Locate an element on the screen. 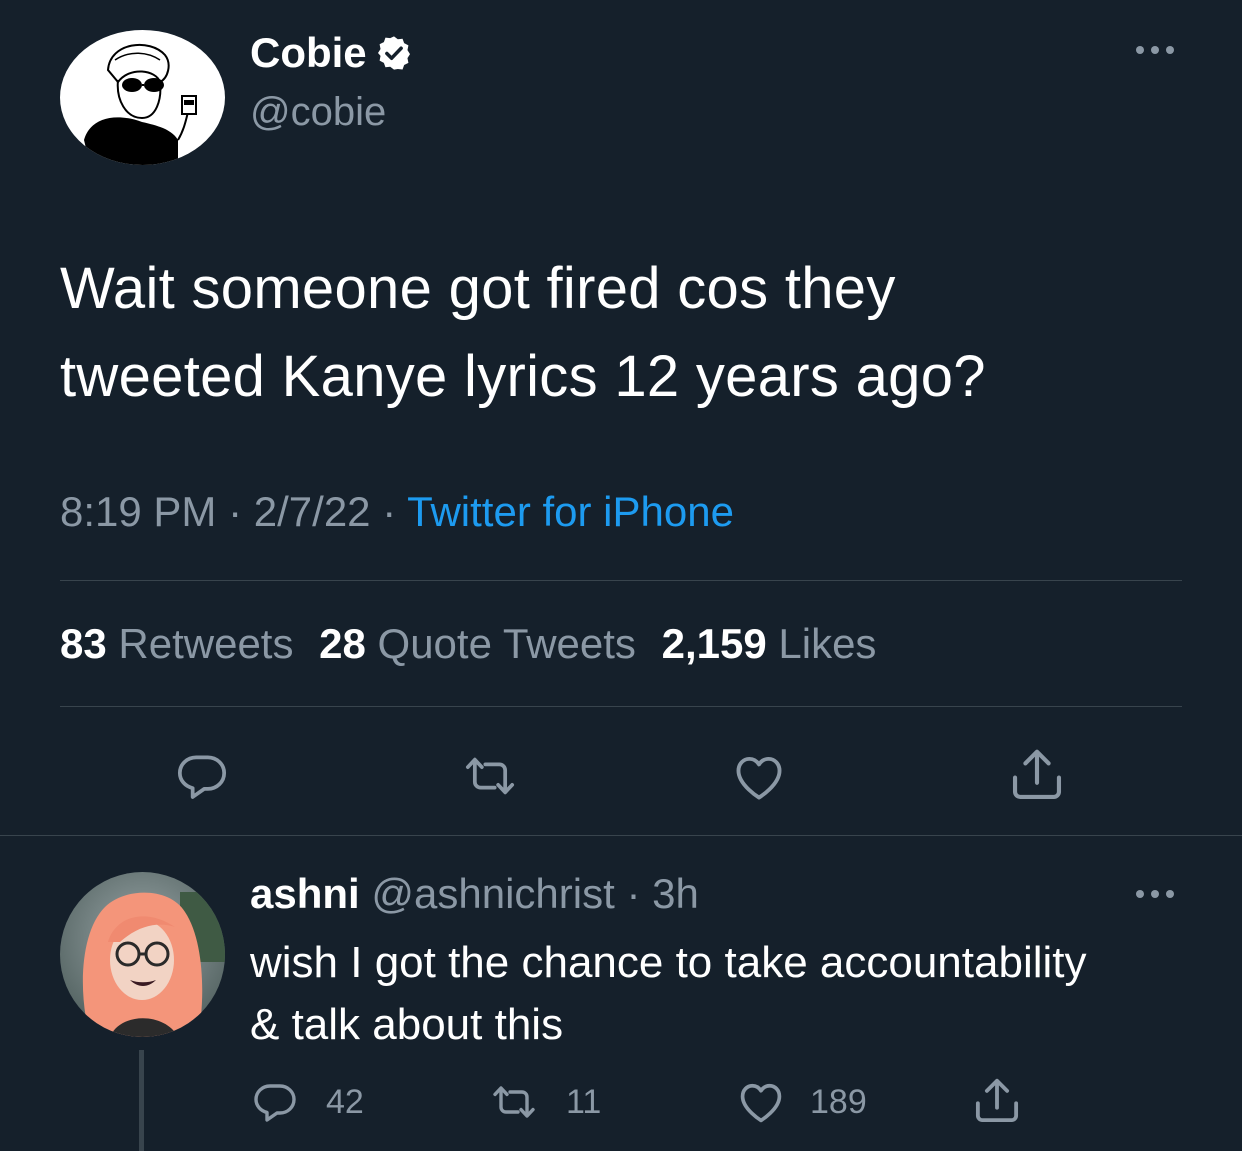  reply-action-reply: 42 is located at coordinates (307, 1102).